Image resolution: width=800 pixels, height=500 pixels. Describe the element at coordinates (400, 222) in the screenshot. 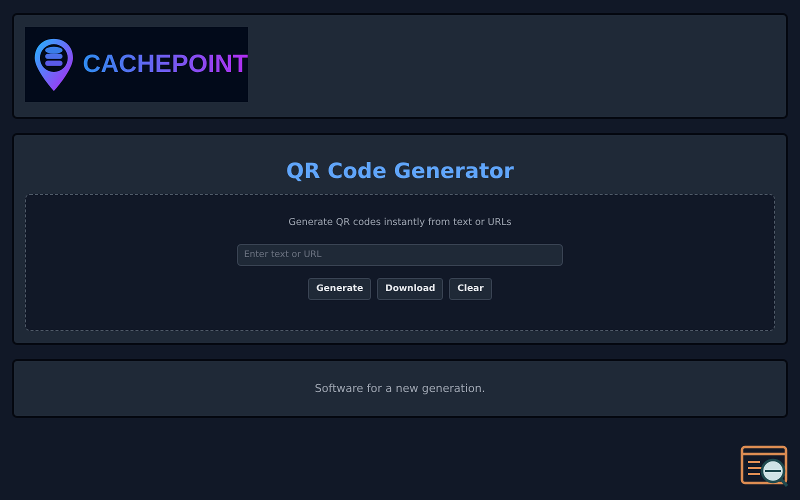

I see `subtitle: Generate QR codes instantly from text or URLs` at that location.